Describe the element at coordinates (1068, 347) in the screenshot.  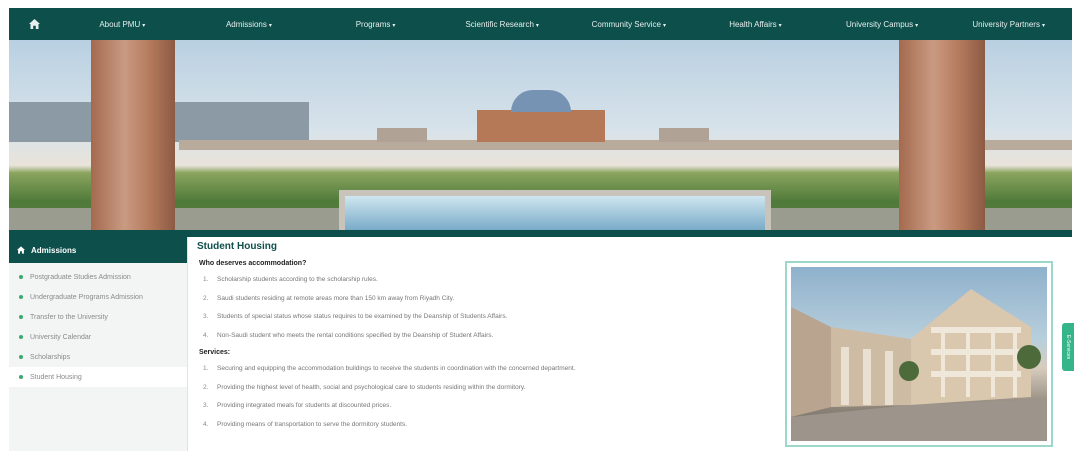
I see `e-services-tab: E-Services` at that location.